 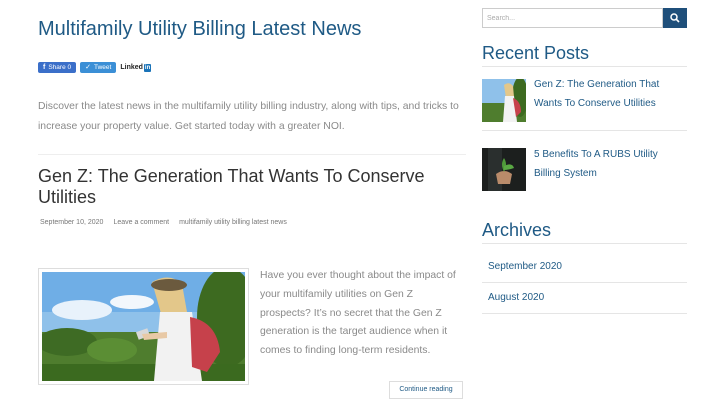 What do you see at coordinates (103, 67) in the screenshot?
I see `tweet-label: Tweet` at bounding box center [103, 67].